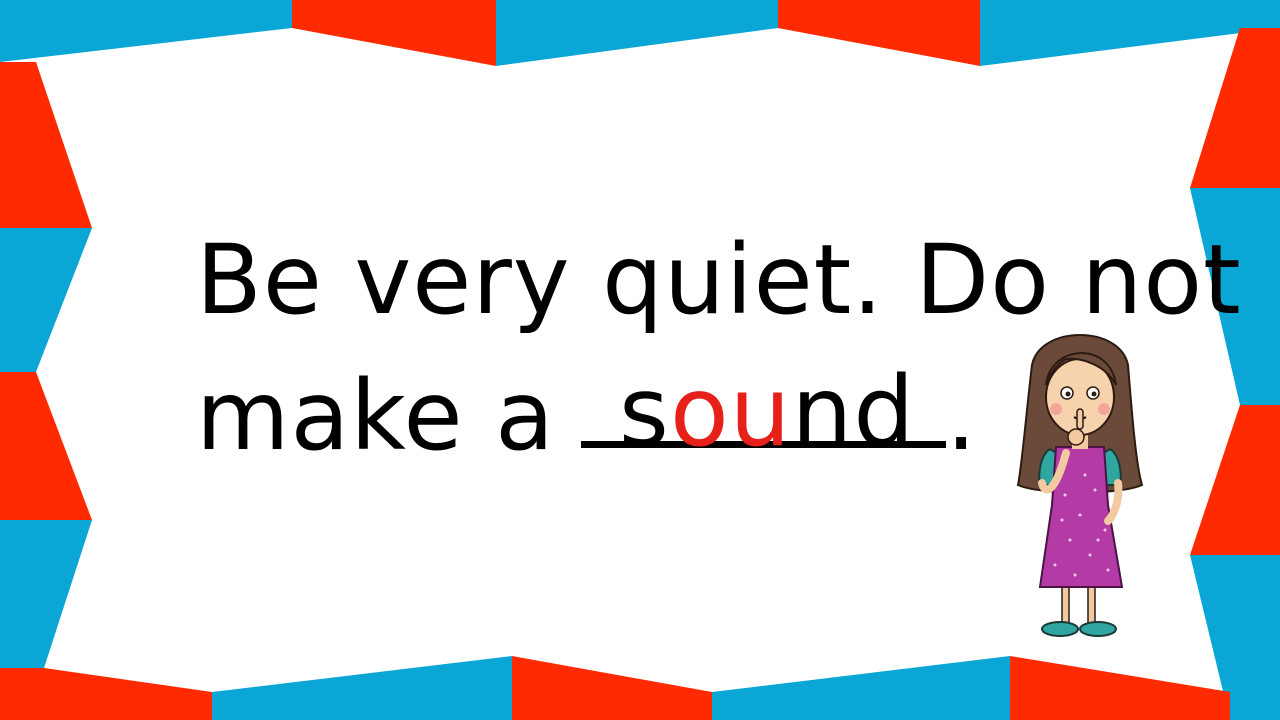 The image size is (1280, 720). What do you see at coordinates (853, 412) in the screenshot?
I see `answer-end: nd` at bounding box center [853, 412].